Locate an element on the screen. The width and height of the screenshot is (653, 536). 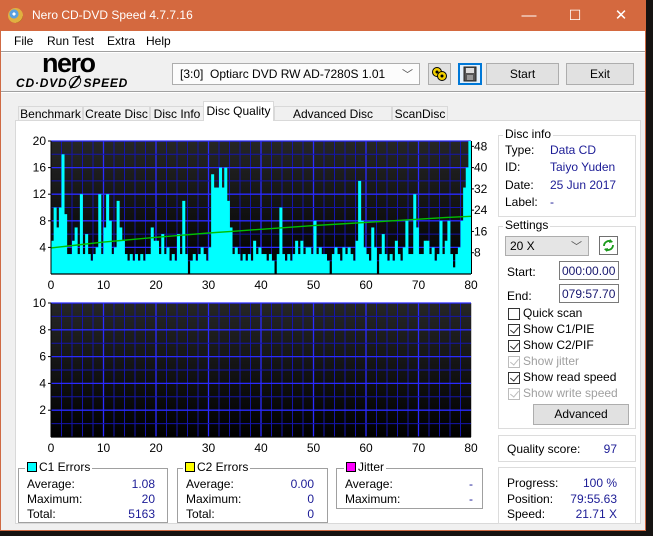
refresh-speed-button is located at coordinates (608, 245).